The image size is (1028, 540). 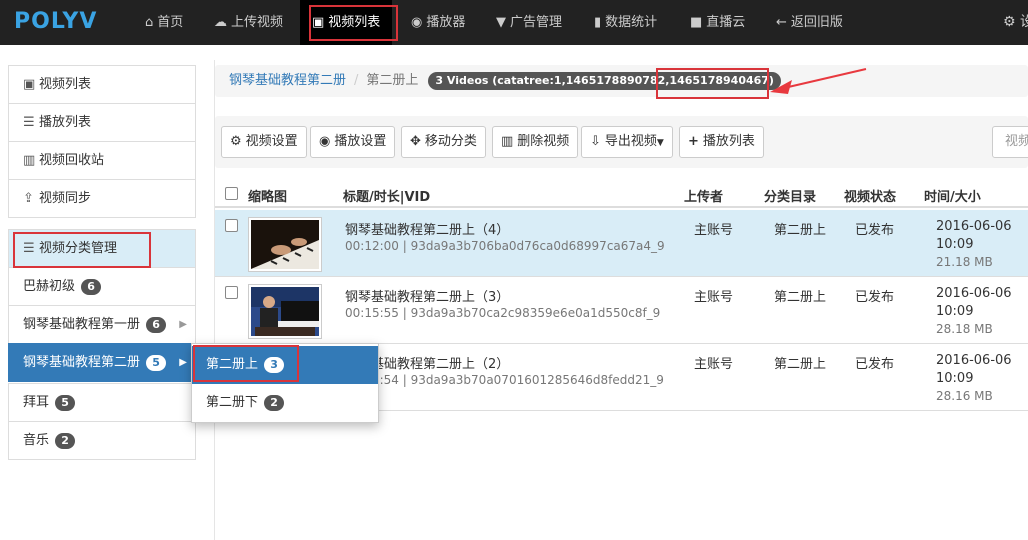 I want to click on breadcrumb-parent-link: 钢琴基础教程第二册, so click(x=287, y=80).